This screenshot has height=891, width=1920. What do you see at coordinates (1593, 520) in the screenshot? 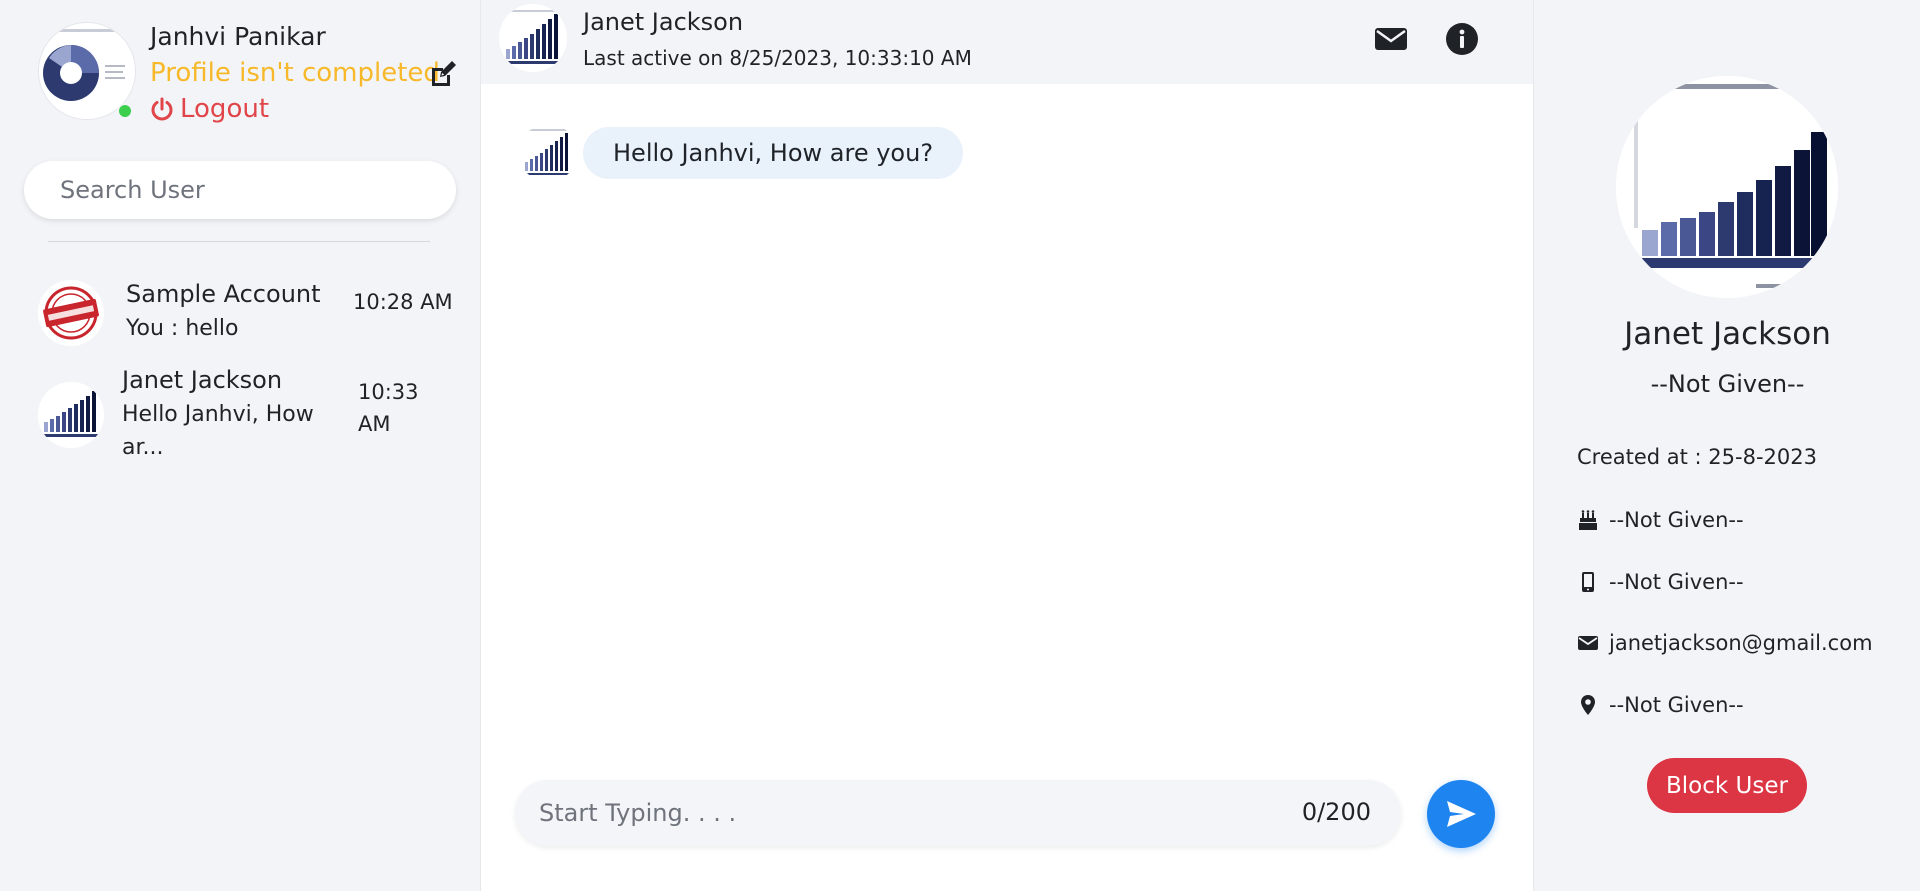
I see `birthday-cake-icon` at bounding box center [1593, 520].